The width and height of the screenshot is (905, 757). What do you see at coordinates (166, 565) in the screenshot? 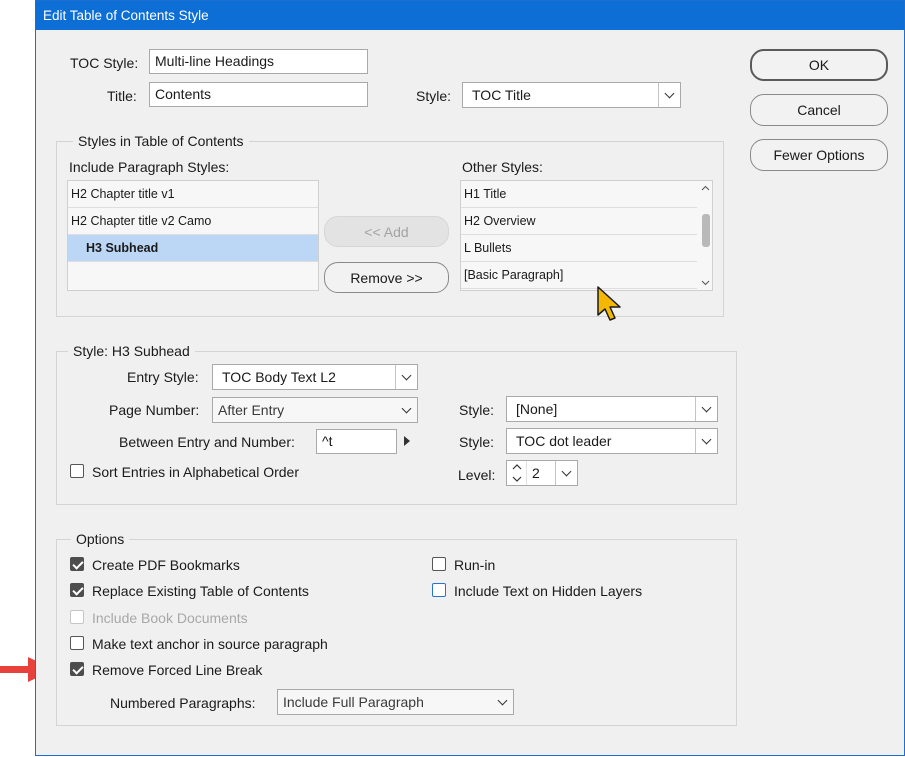
I see `create-pdf-bookmarks-label: Create PDF Bookmarks` at bounding box center [166, 565].